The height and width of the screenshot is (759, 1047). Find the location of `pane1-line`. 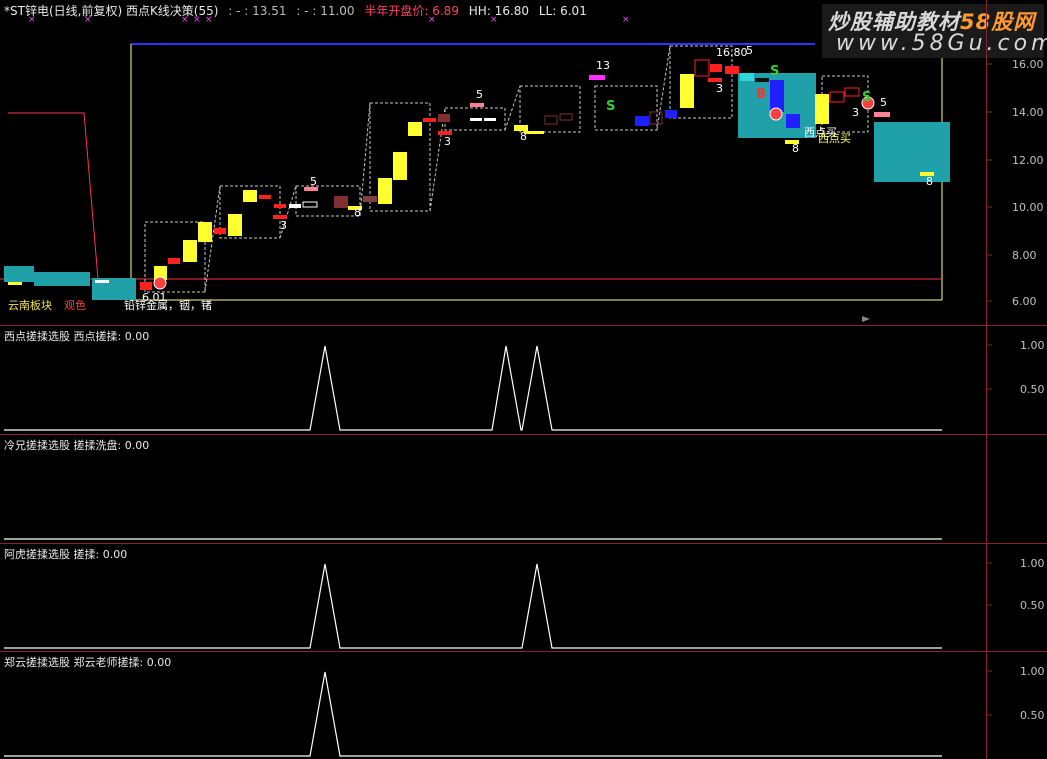

pane1-line is located at coordinates (473, 388).